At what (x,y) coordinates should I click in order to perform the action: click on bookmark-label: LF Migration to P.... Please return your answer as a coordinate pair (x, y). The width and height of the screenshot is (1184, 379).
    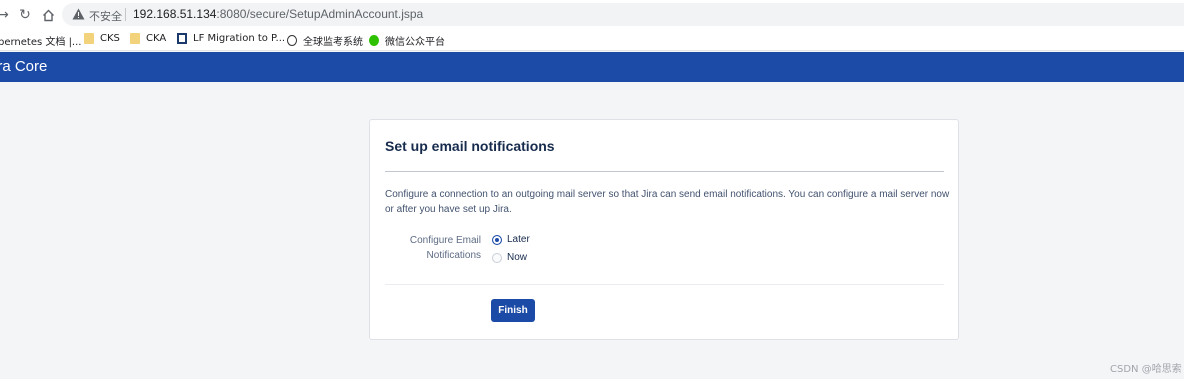
    Looking at the image, I should click on (239, 38).